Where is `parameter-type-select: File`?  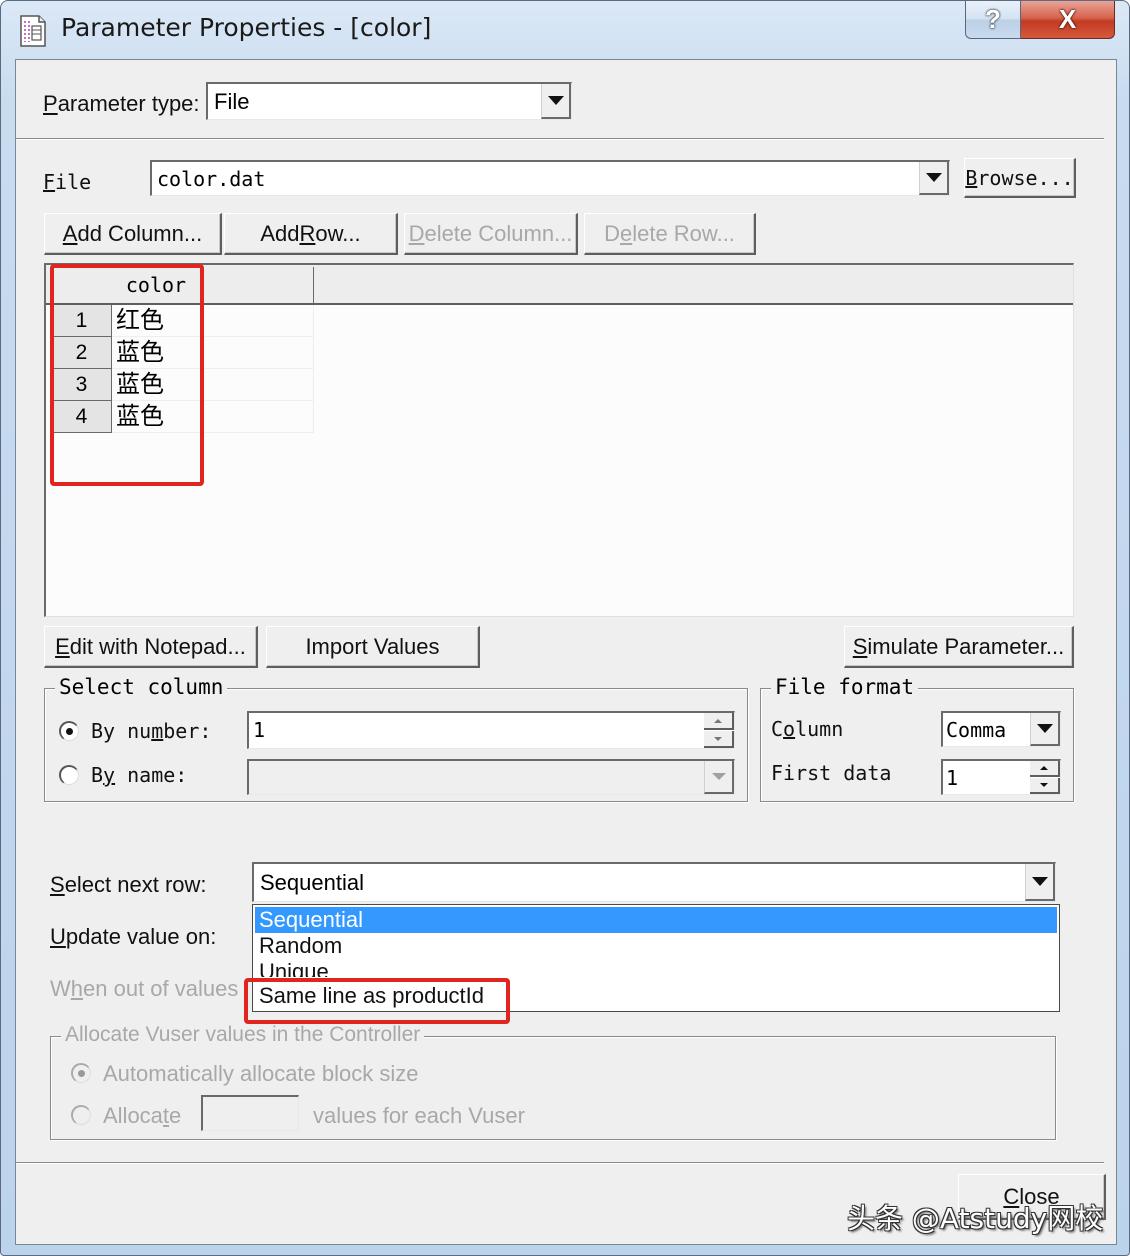 parameter-type-select: File is located at coordinates (389, 101).